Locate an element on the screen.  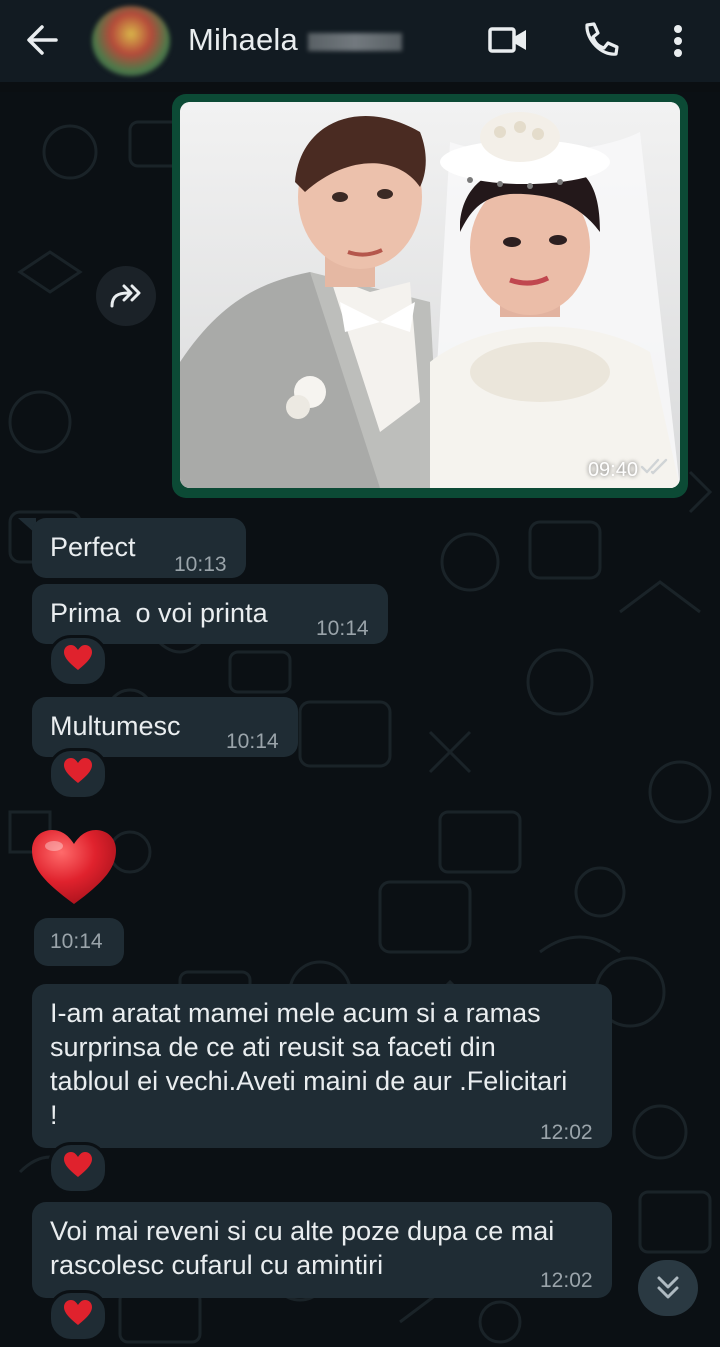
more-vertical-icon is located at coordinates (678, 41).